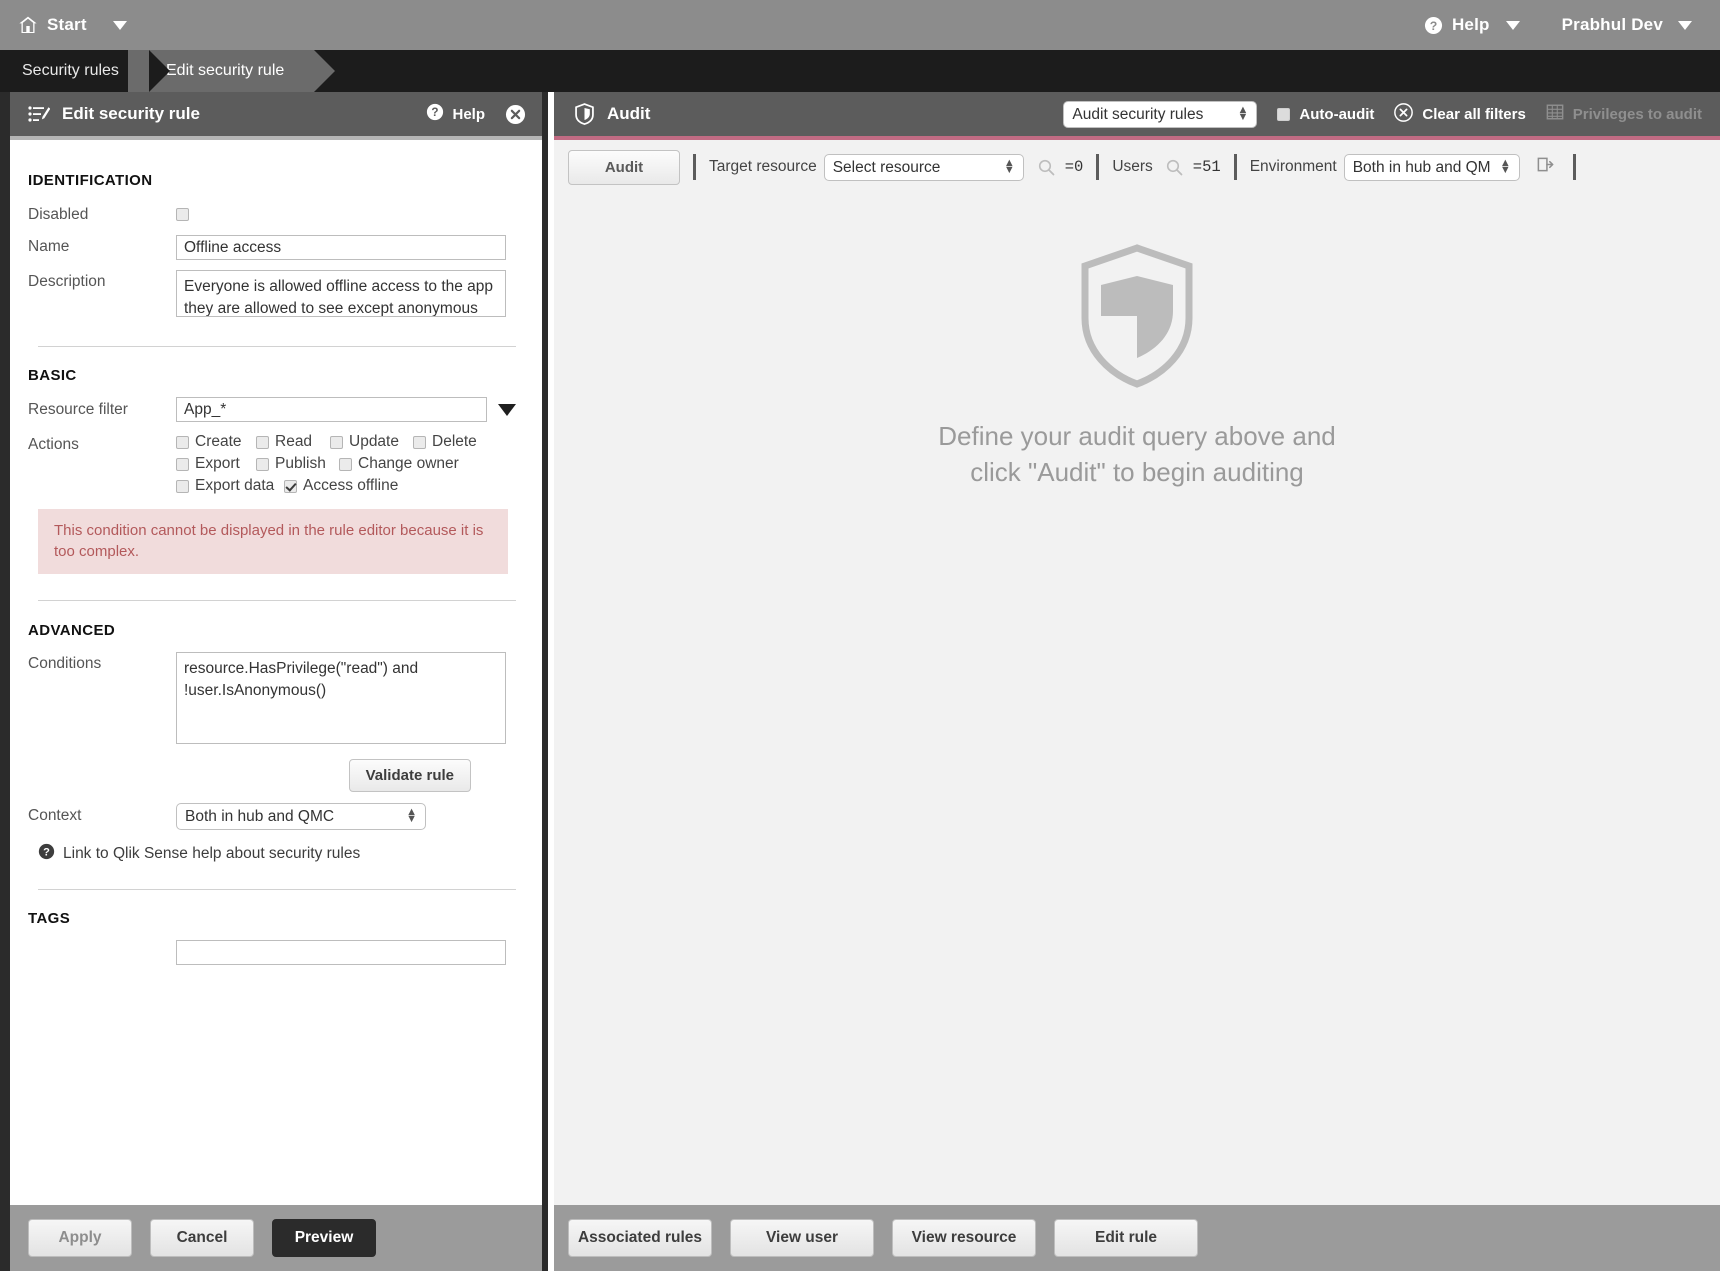 This screenshot has height=1271, width=1720. I want to click on breadcrumb-item-security-rules: Security rules, so click(85, 71).